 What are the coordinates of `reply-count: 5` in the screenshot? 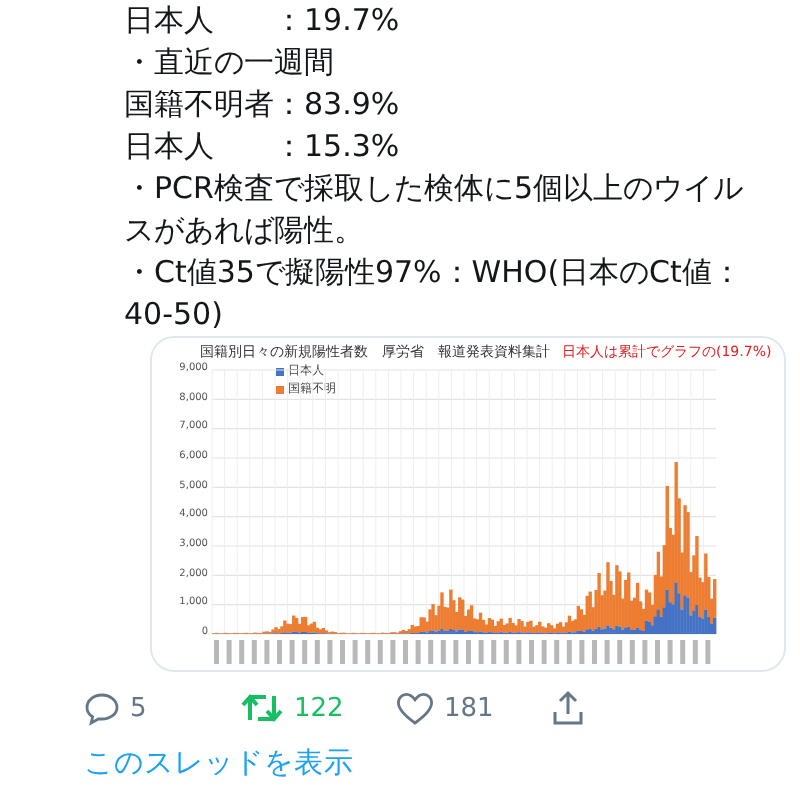 It's located at (138, 708).